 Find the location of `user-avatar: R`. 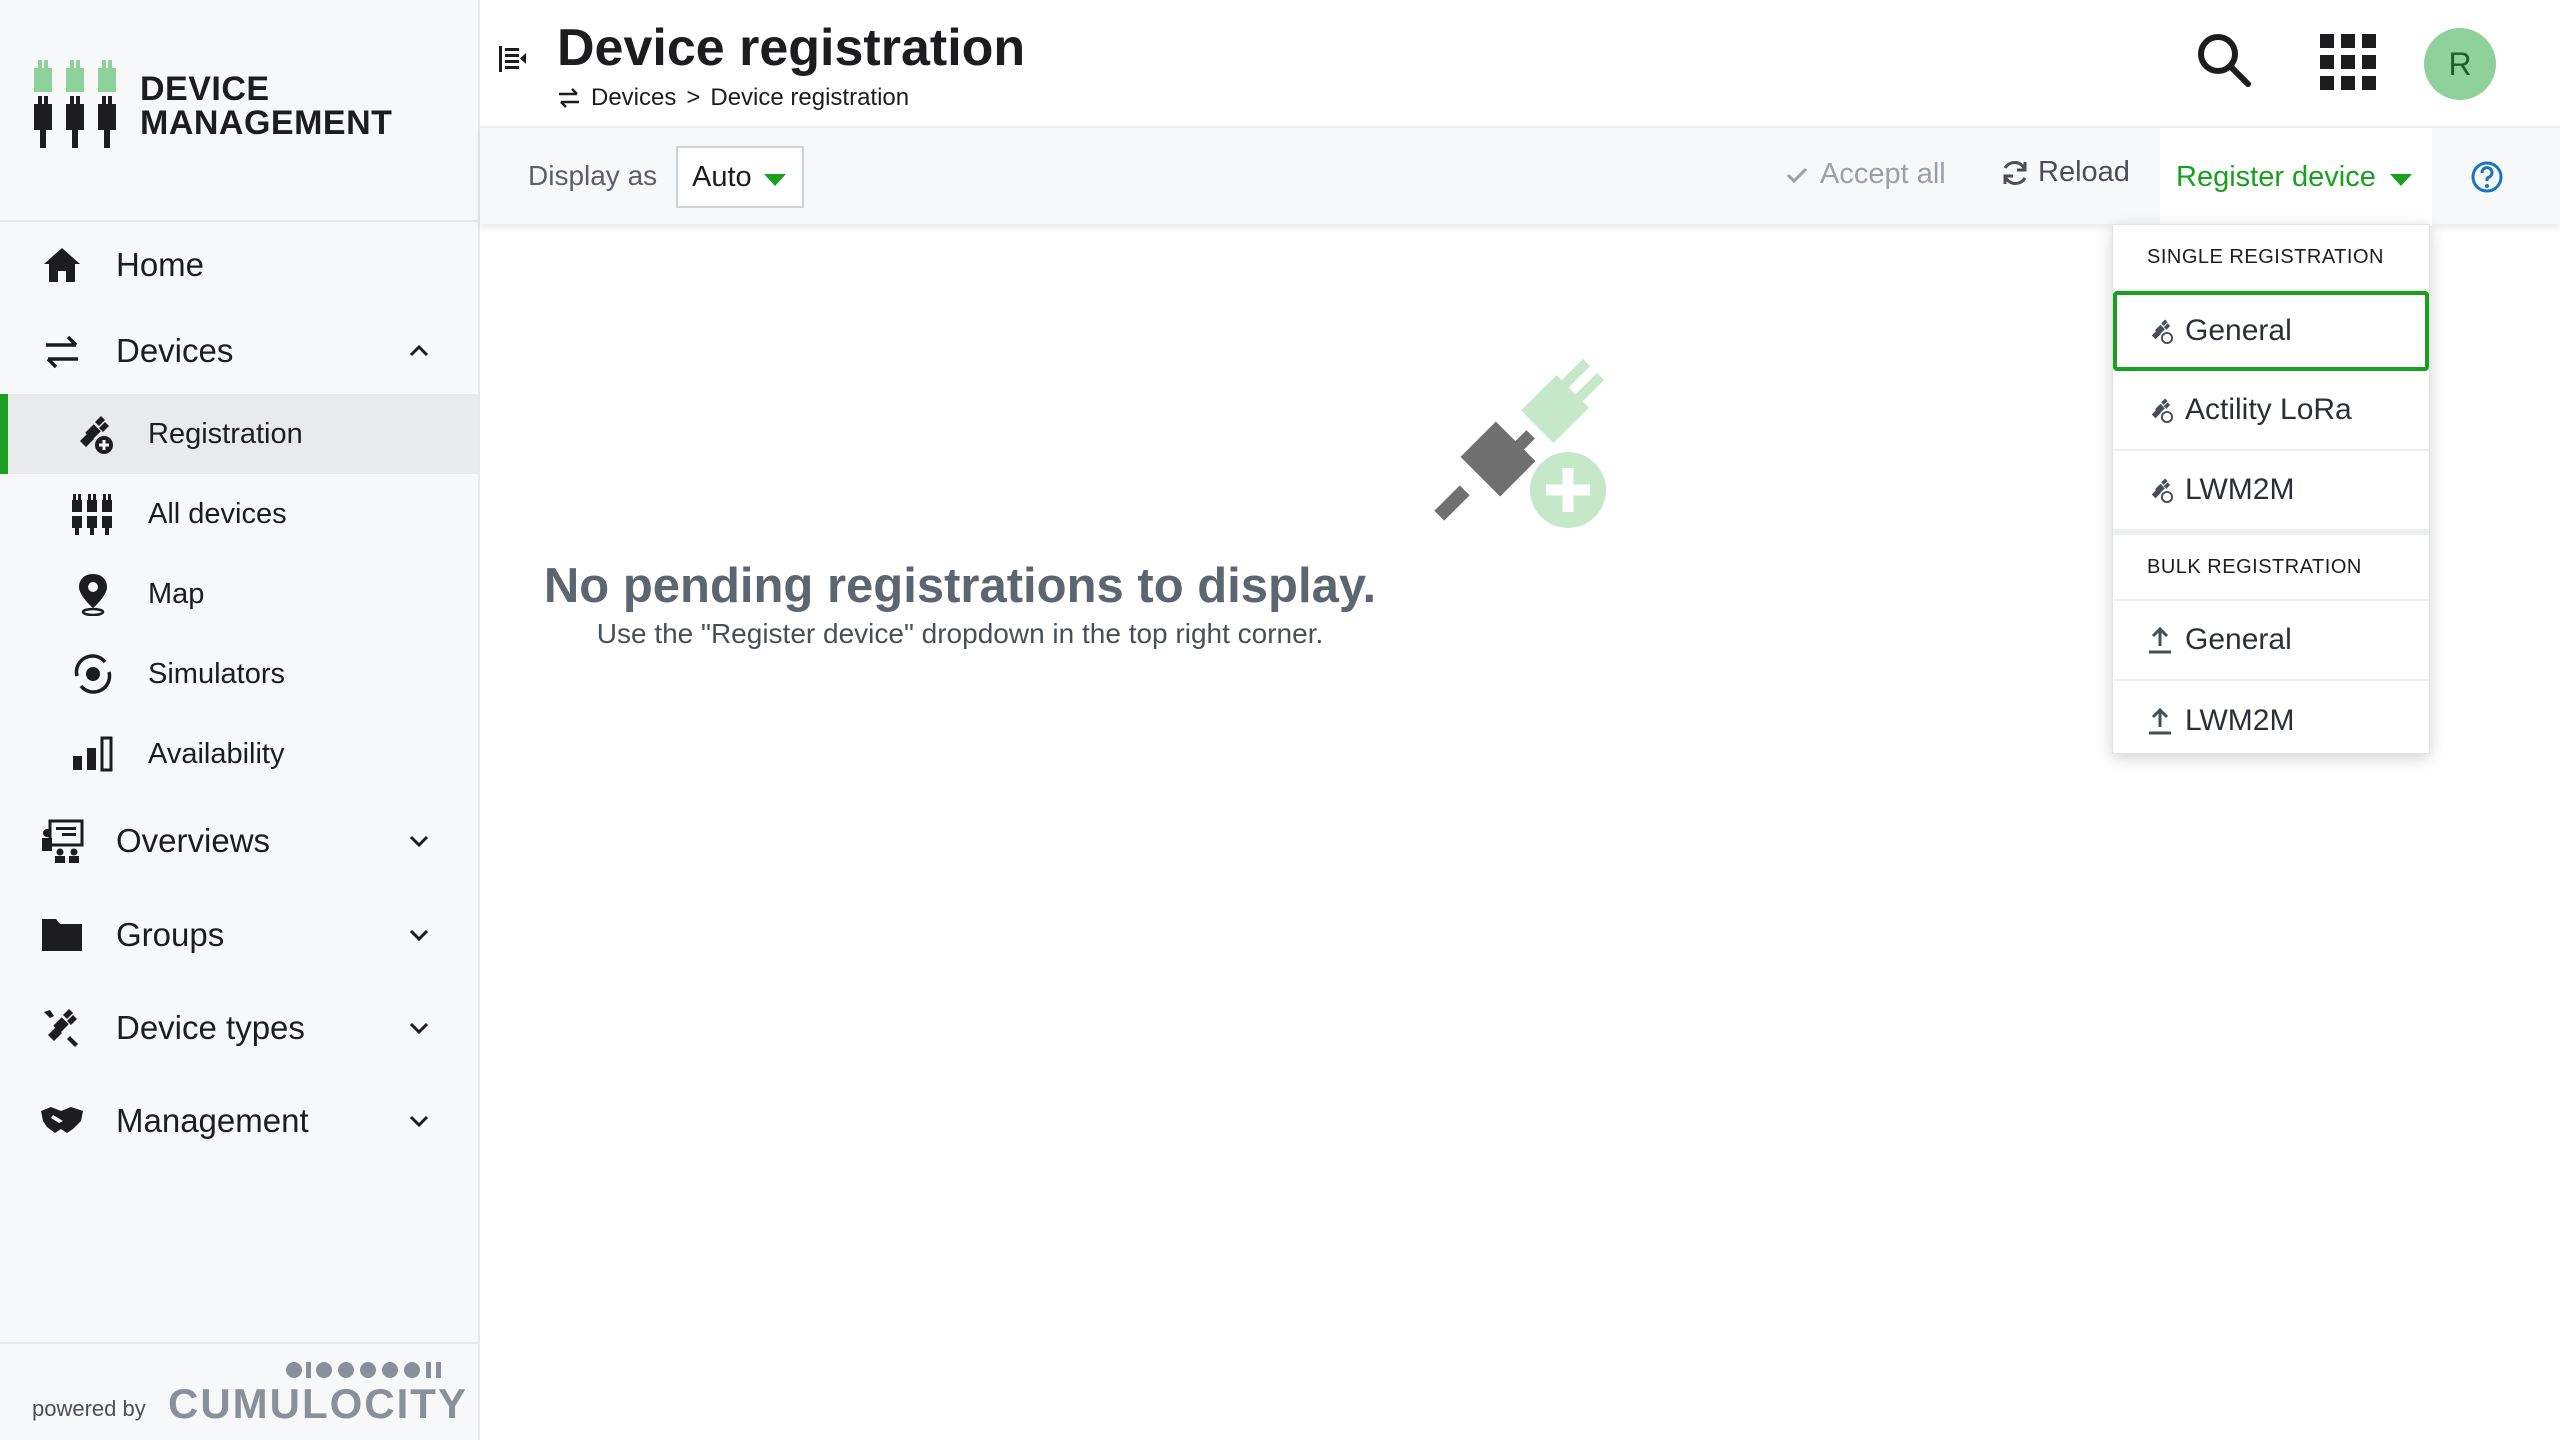

user-avatar: R is located at coordinates (2460, 64).